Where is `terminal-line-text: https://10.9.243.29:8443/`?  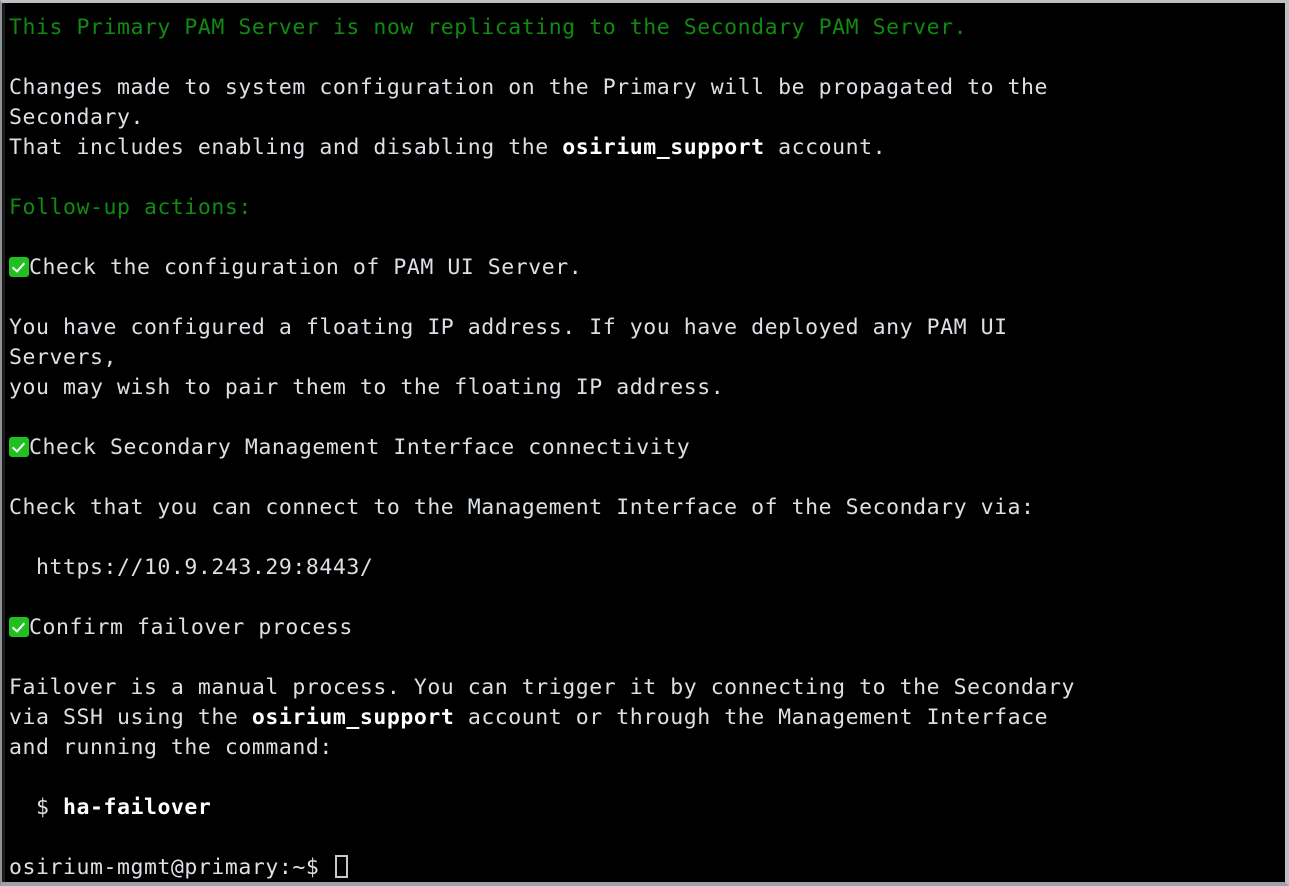 terminal-line-text: https://10.9.243.29:8443/ is located at coordinates (647, 568).